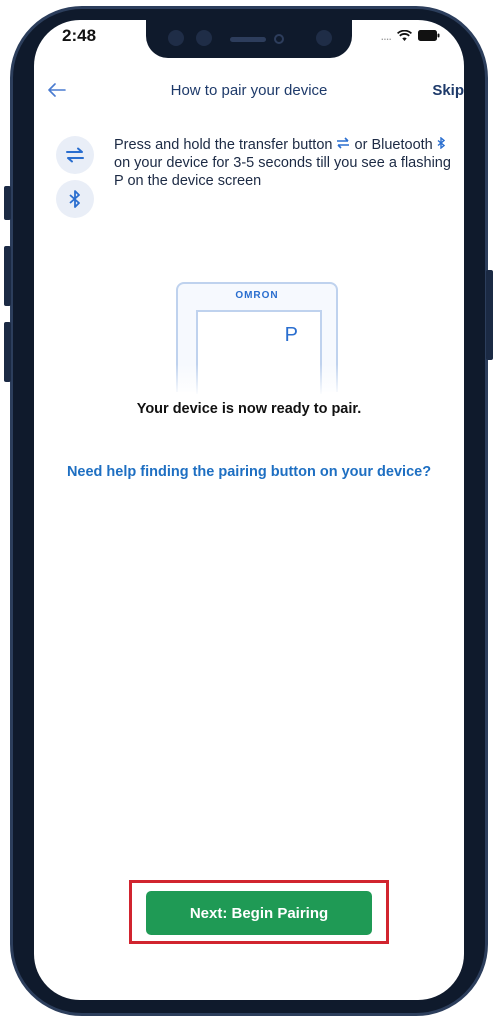 This screenshot has height=1022, width=497. I want to click on battery-icon, so click(429, 35).